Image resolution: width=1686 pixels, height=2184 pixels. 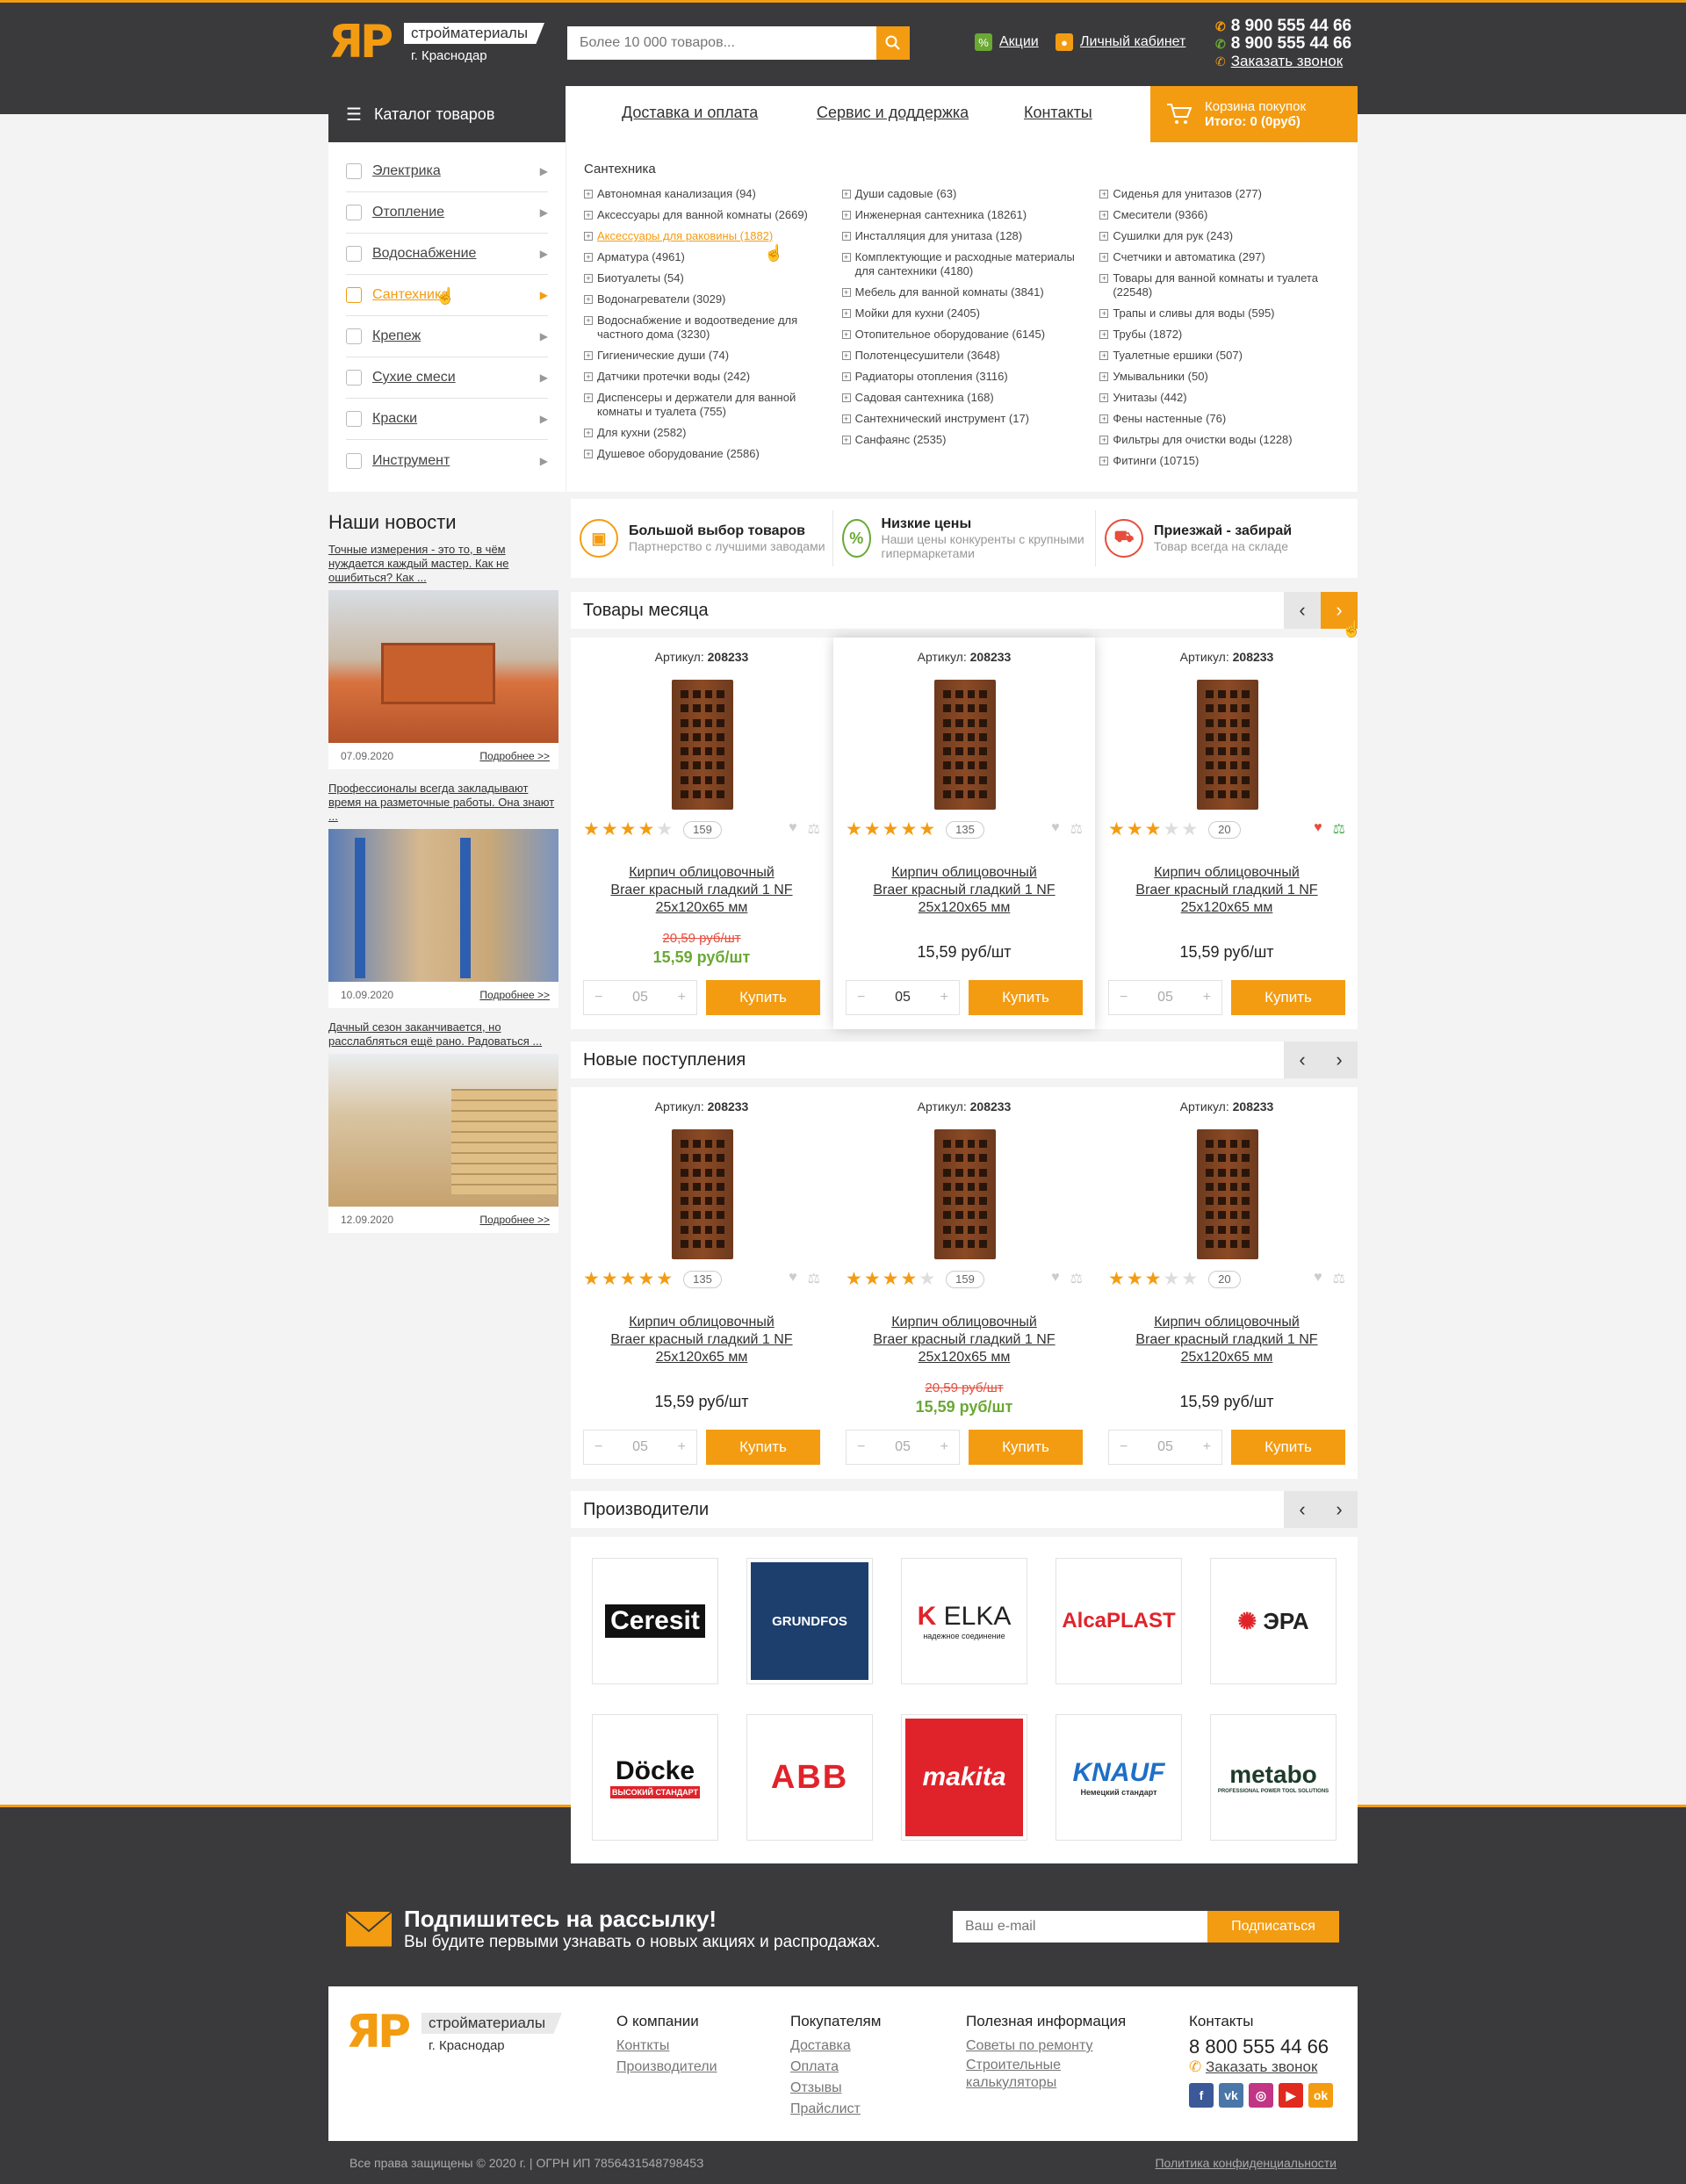 What do you see at coordinates (1220, 194) in the screenshot?
I see `submenu-item: + Сиденья для унитазов (277)` at bounding box center [1220, 194].